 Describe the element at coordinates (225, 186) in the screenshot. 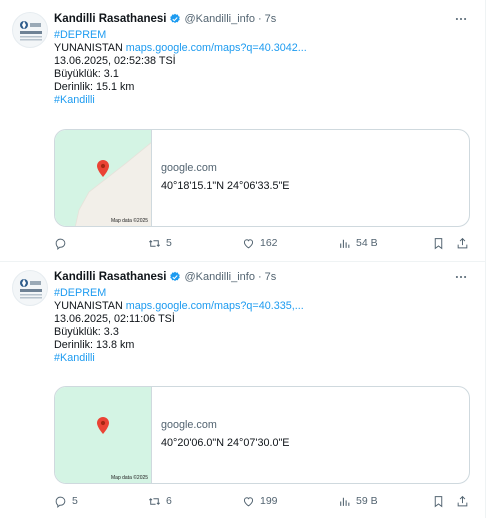

I see `card-coordinates: 40°18'15.1"N 24°06'33.5"E` at that location.